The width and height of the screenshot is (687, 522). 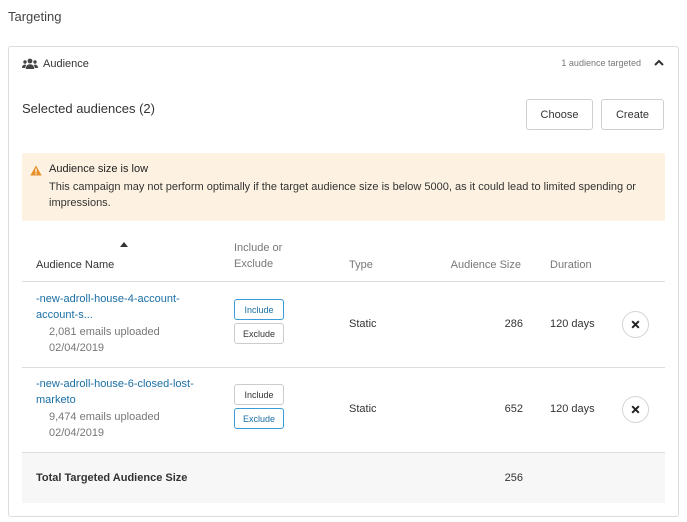 I want to click on selected-audiences-title: Selected audiences (2), so click(x=88, y=108).